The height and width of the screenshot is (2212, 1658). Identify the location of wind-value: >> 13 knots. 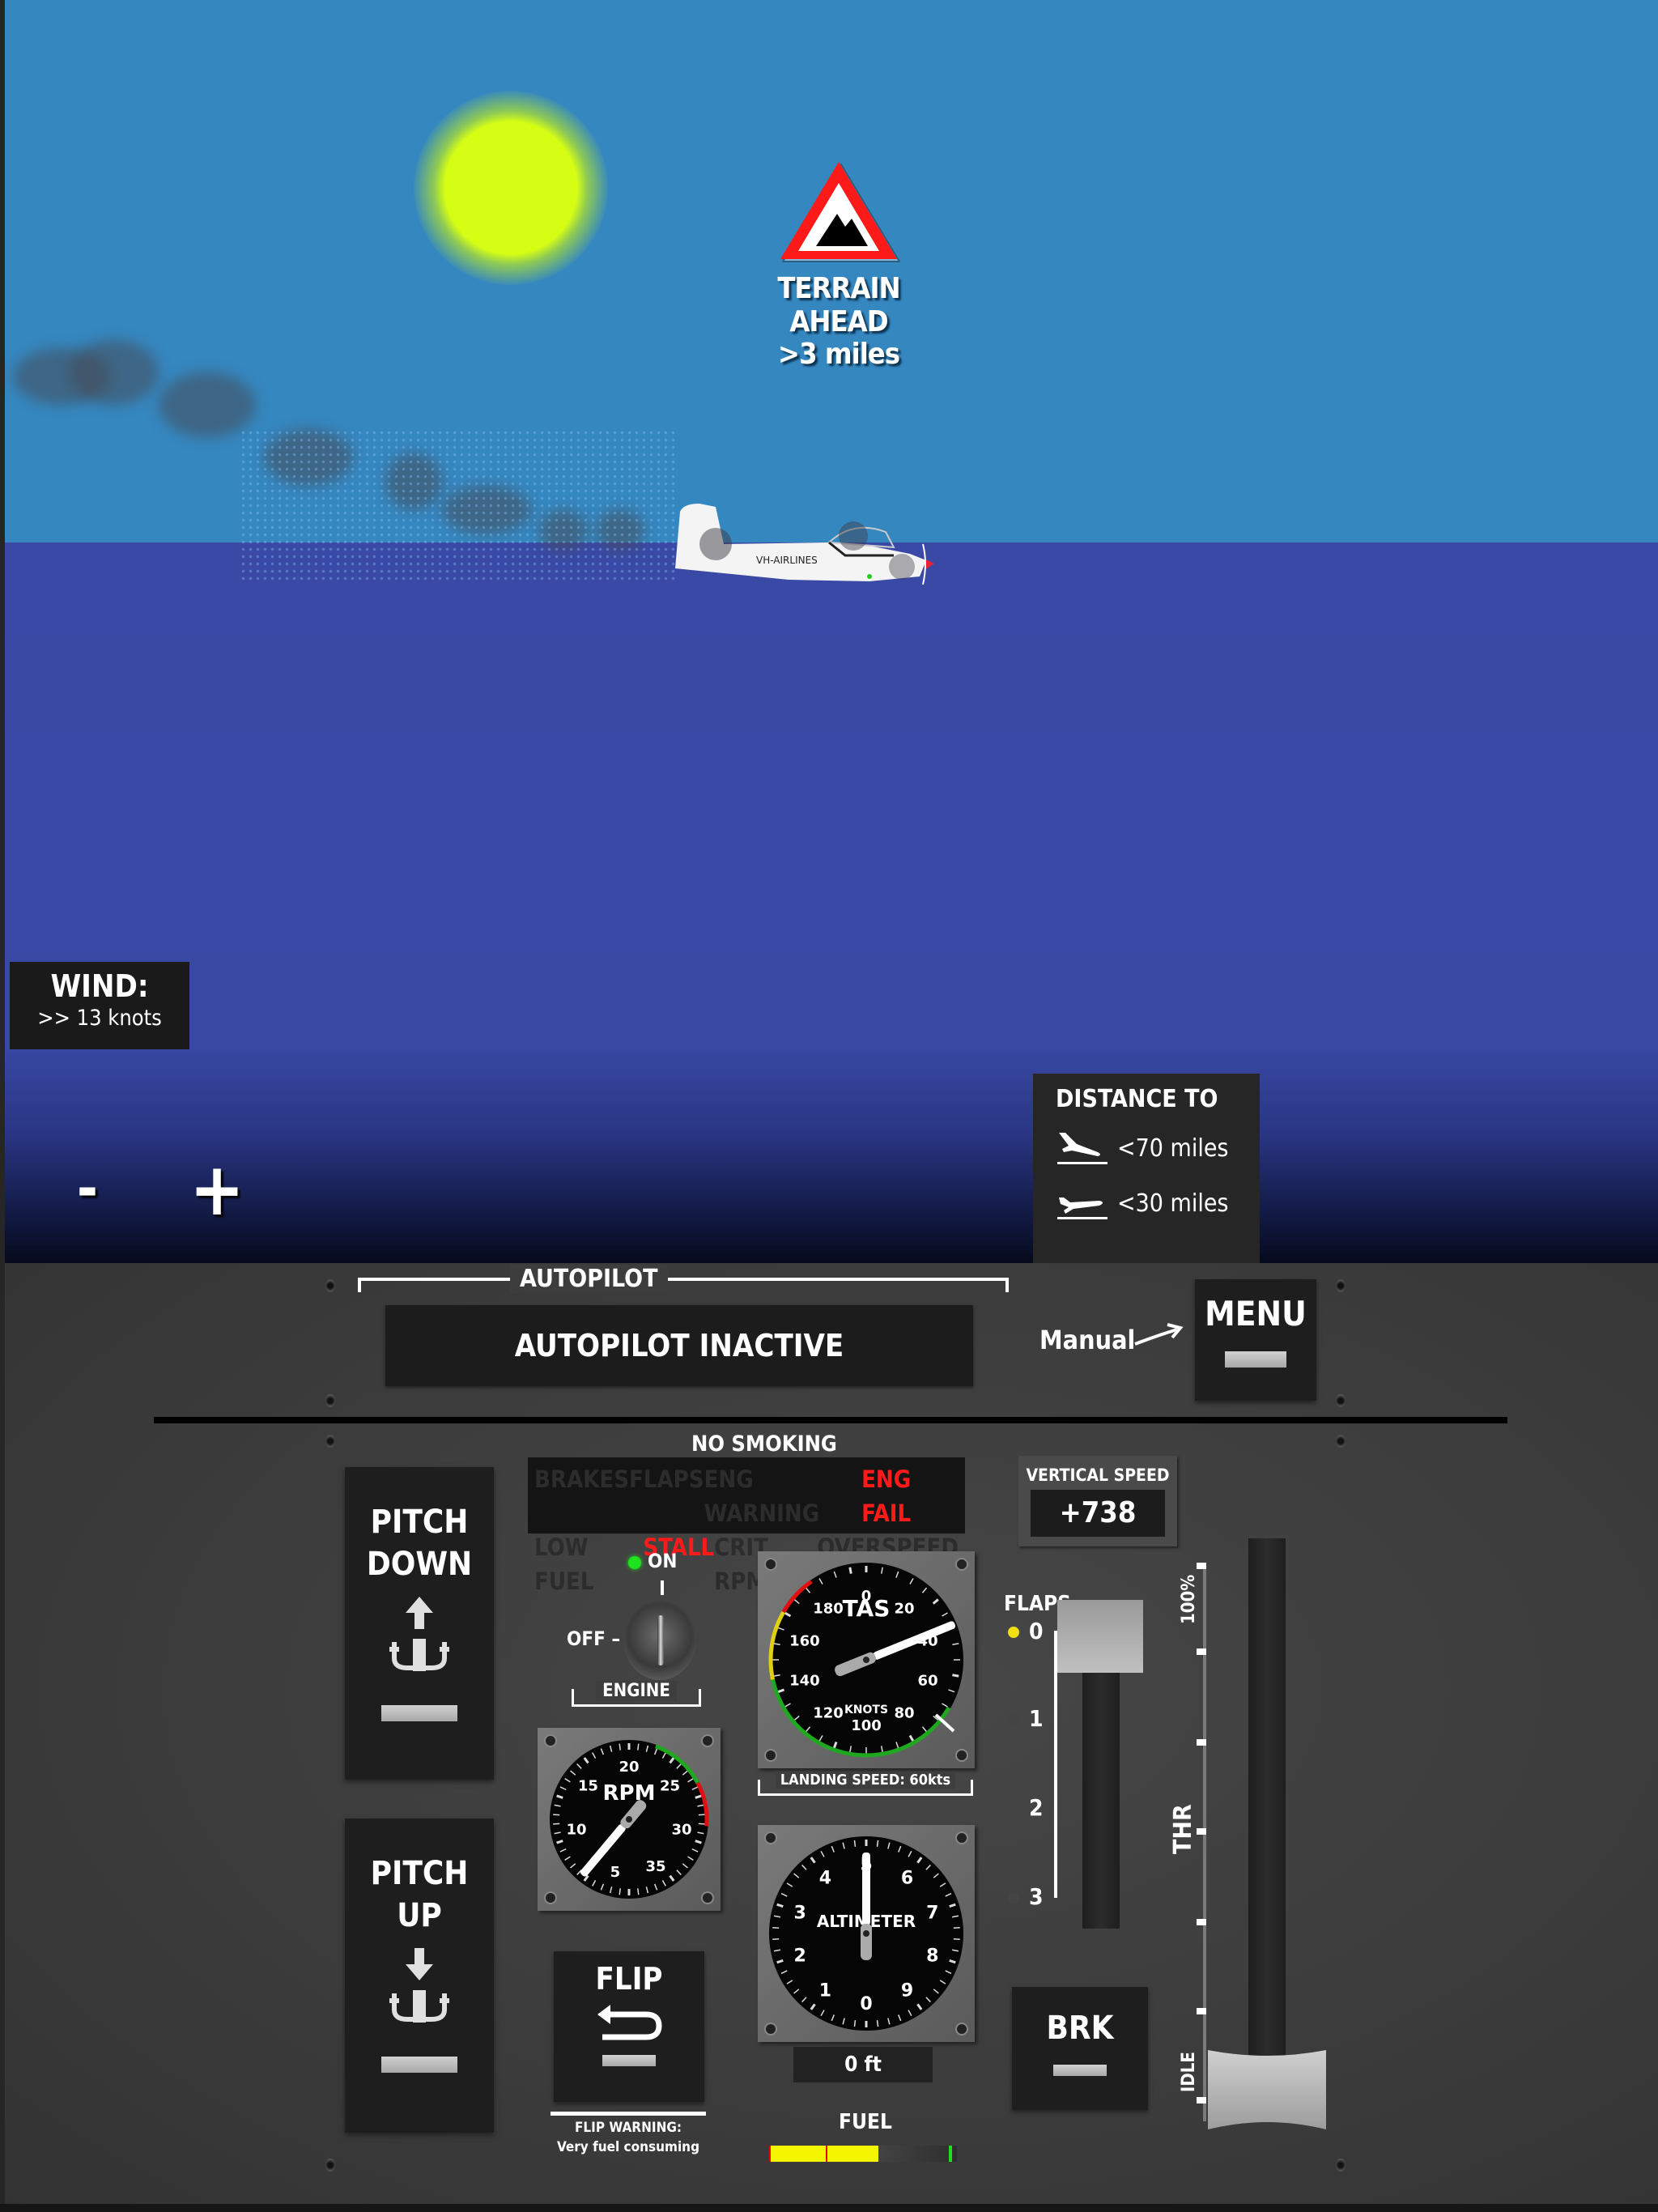
(99, 1019).